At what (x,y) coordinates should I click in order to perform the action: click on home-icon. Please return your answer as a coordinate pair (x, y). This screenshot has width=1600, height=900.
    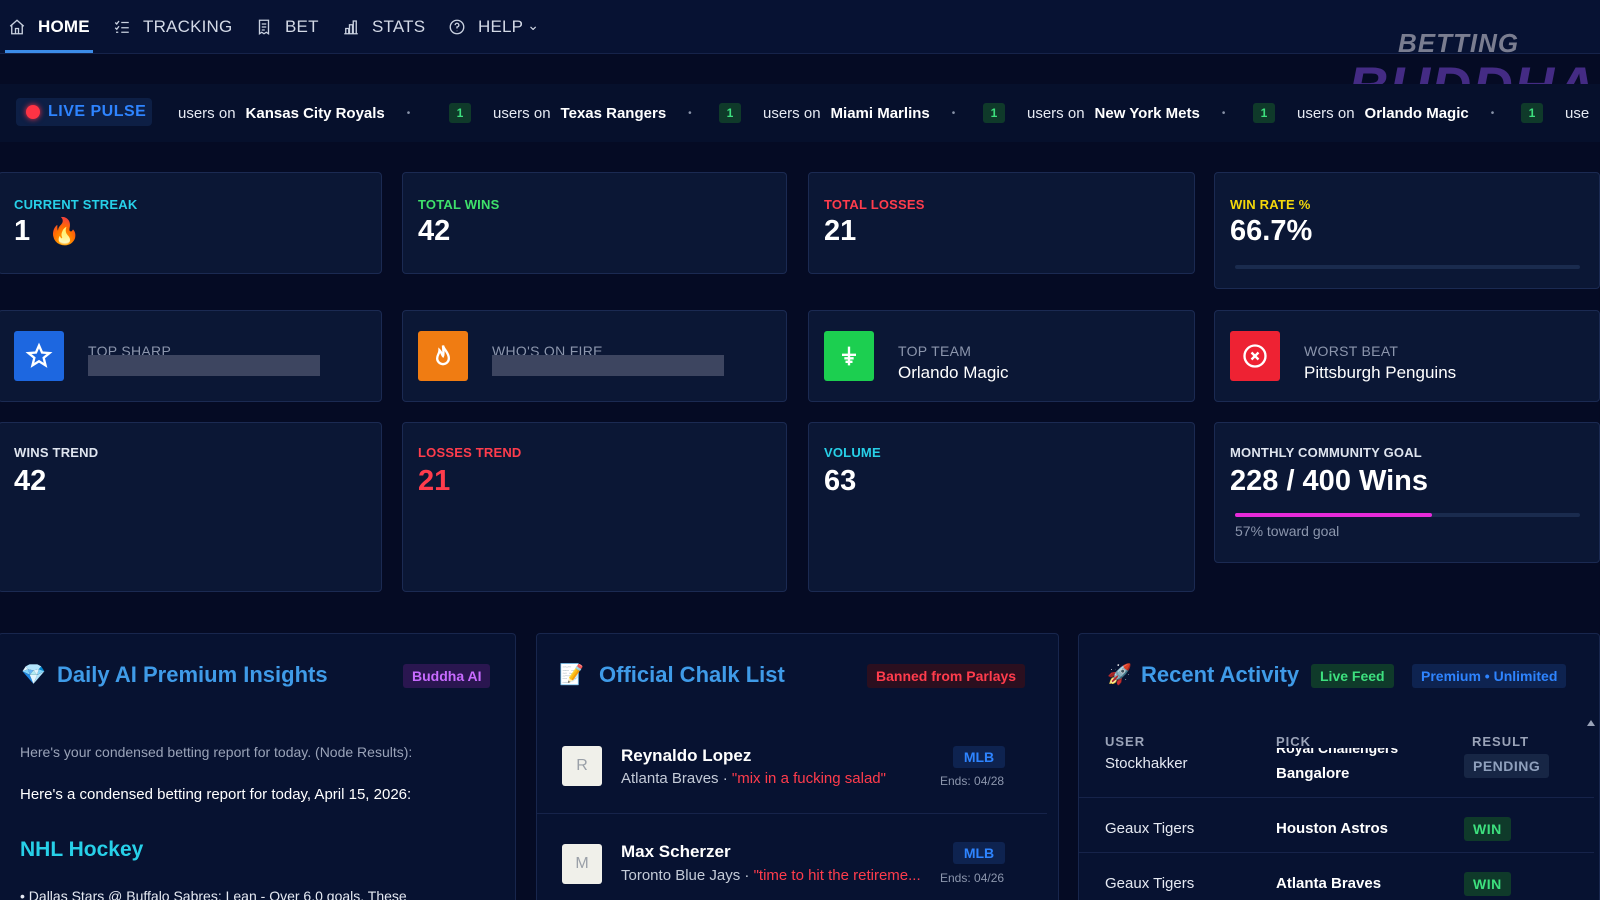
    Looking at the image, I should click on (17, 27).